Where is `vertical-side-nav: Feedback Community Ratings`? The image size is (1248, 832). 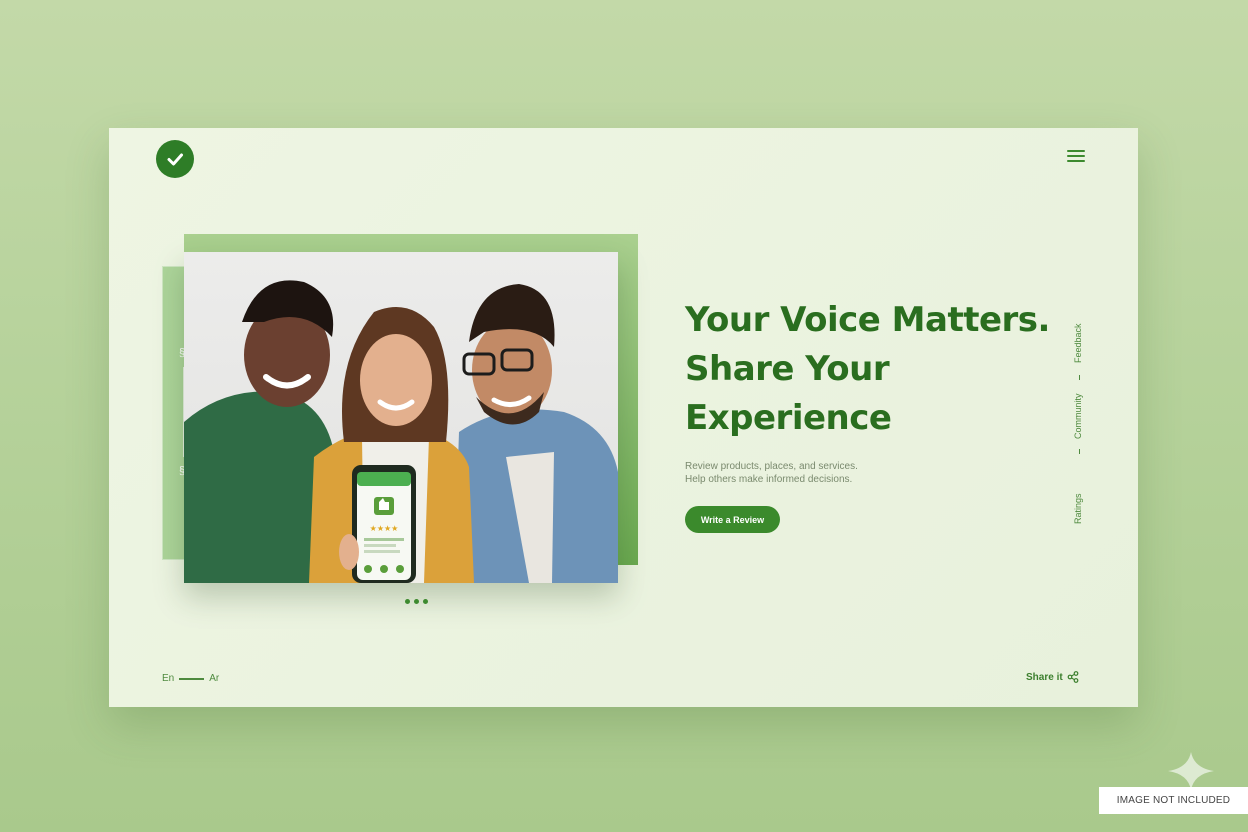 vertical-side-nav: Feedback Community Ratings is located at coordinates (1081, 420).